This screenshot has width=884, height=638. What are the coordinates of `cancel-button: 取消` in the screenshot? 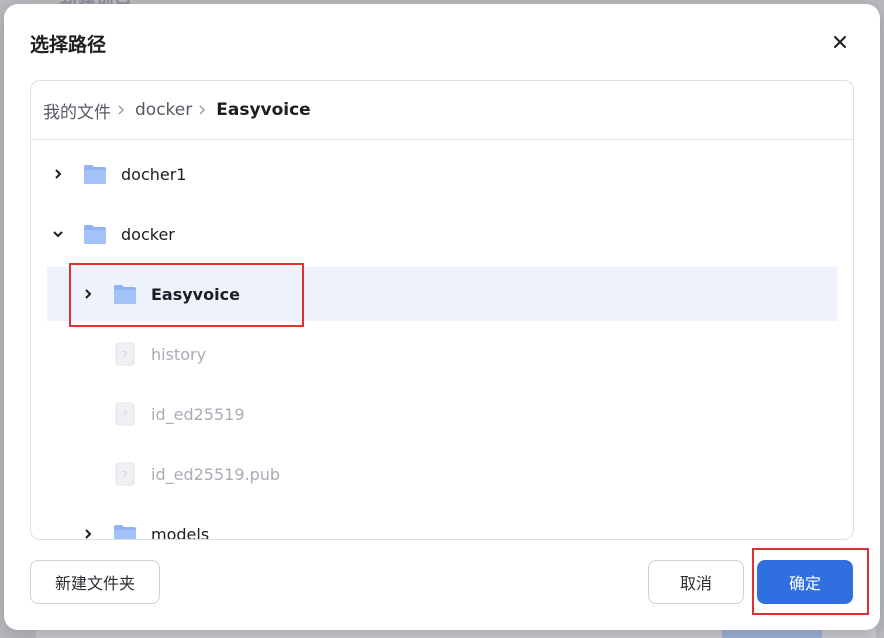 It's located at (696, 582).